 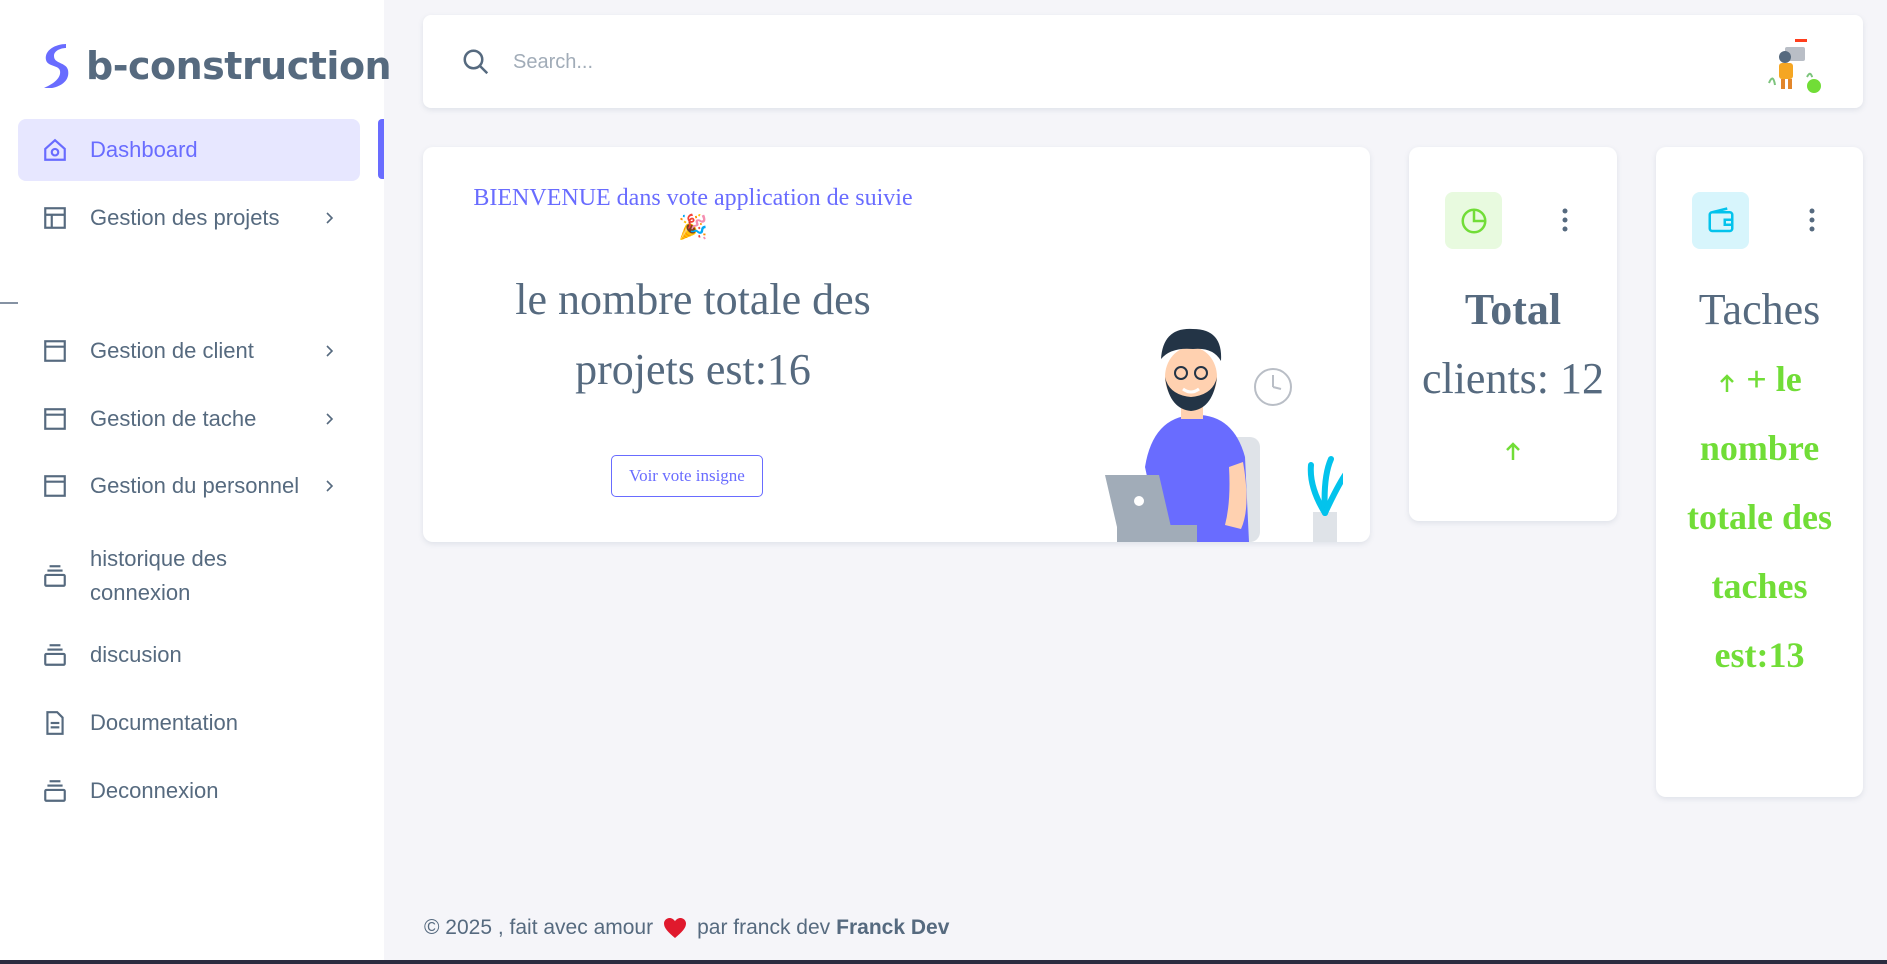 I want to click on menu-divider, so click(x=9, y=303).